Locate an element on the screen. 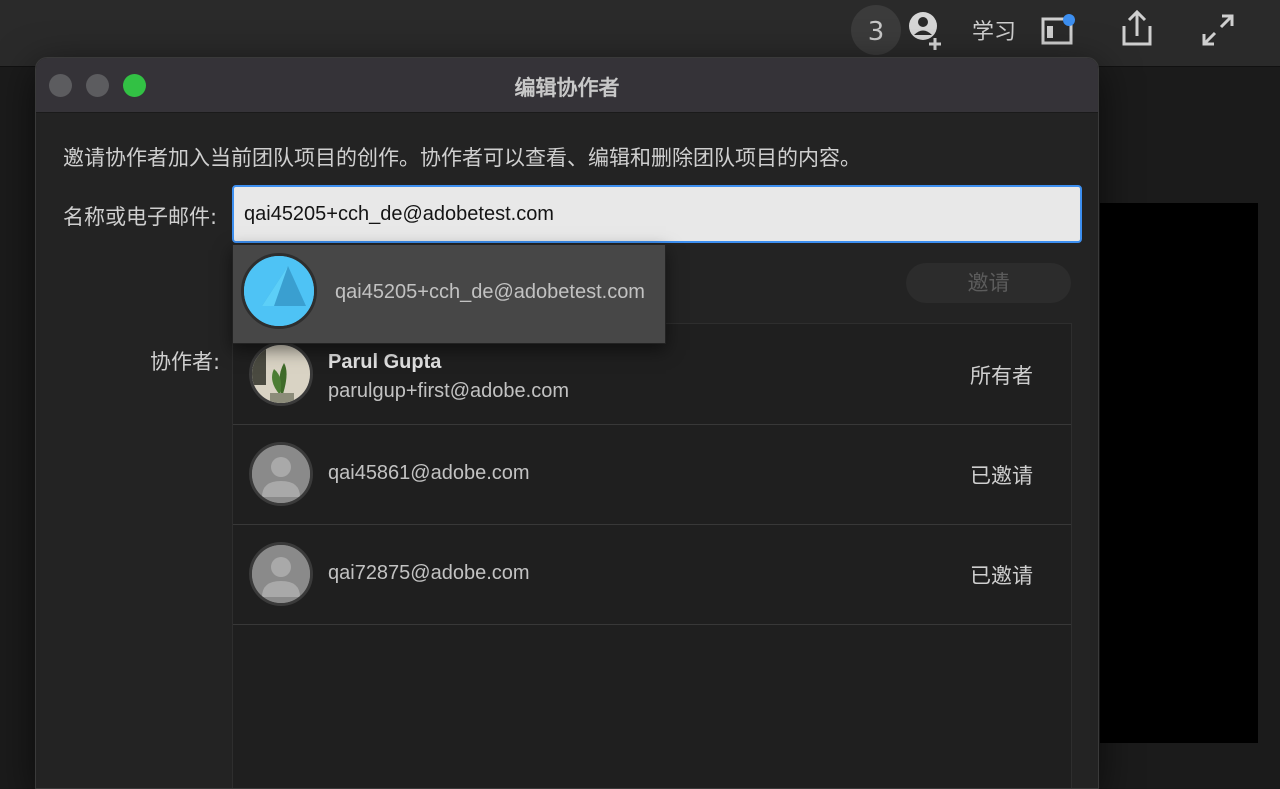 The image size is (1280, 789). dialog-title: 编辑协作者 is located at coordinates (567, 88).